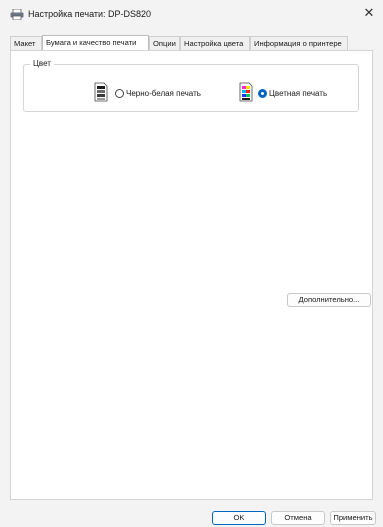 The image size is (383, 527). What do you see at coordinates (164, 43) in the screenshot?
I see `tab-options: Опции` at bounding box center [164, 43].